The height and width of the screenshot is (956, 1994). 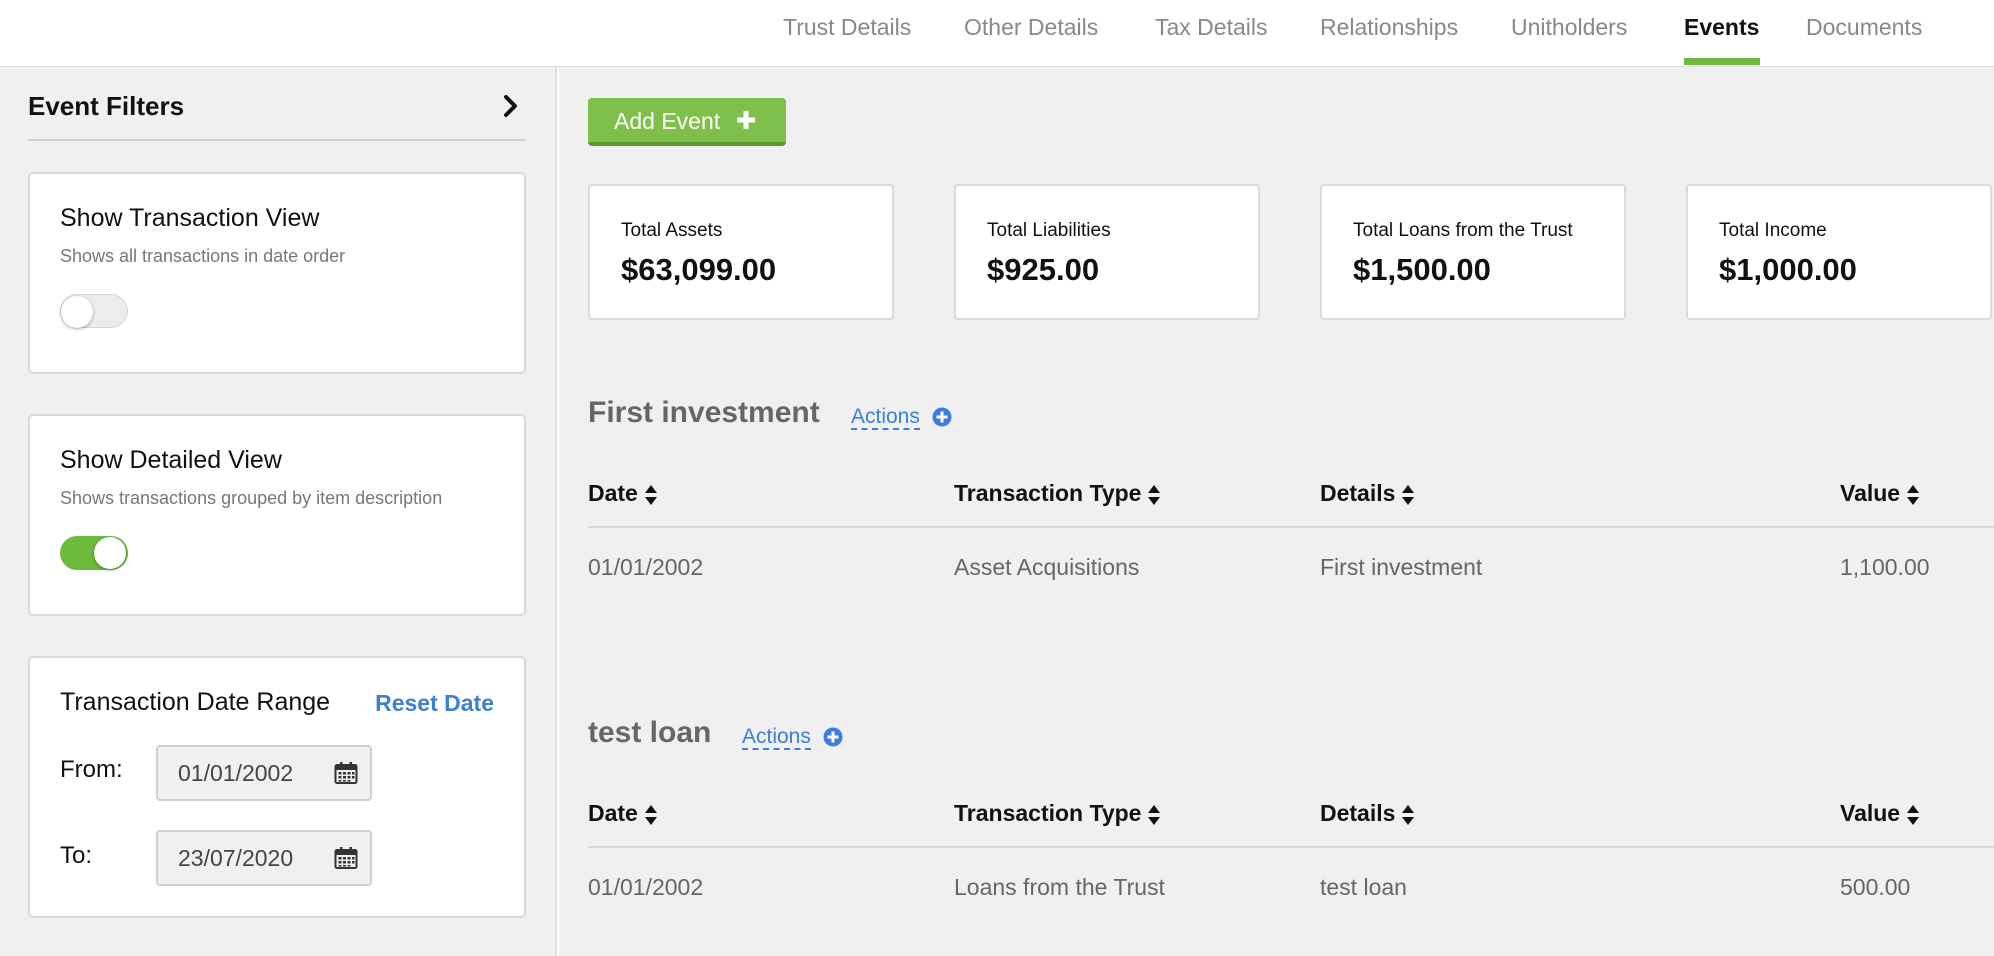 I want to click on chevron-right-icon, so click(x=511, y=106).